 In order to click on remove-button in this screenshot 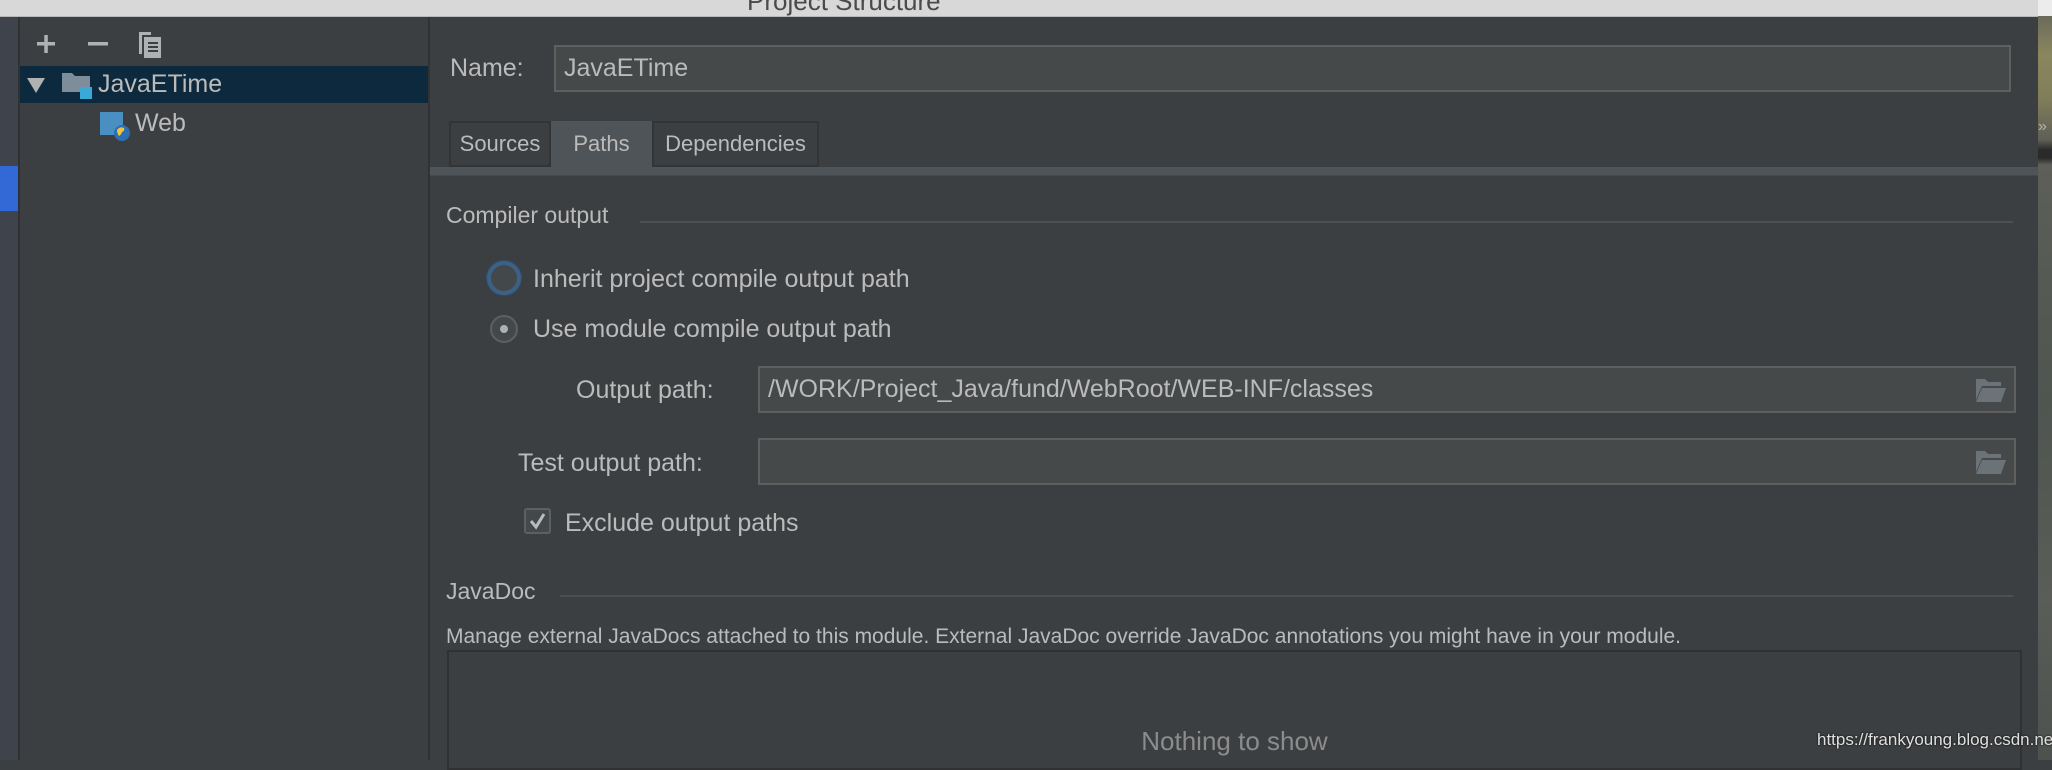, I will do `click(98, 44)`.